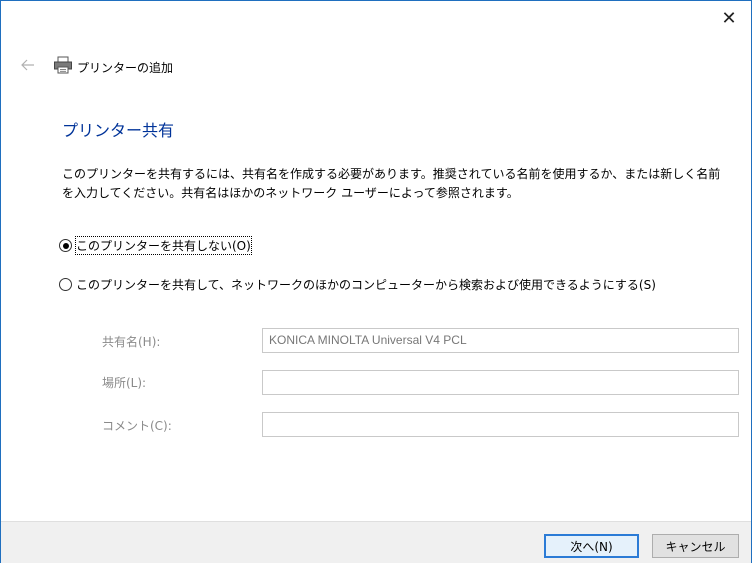 This screenshot has height=563, width=752. Describe the element at coordinates (65, 245) in the screenshot. I see `no-share-radio` at that location.